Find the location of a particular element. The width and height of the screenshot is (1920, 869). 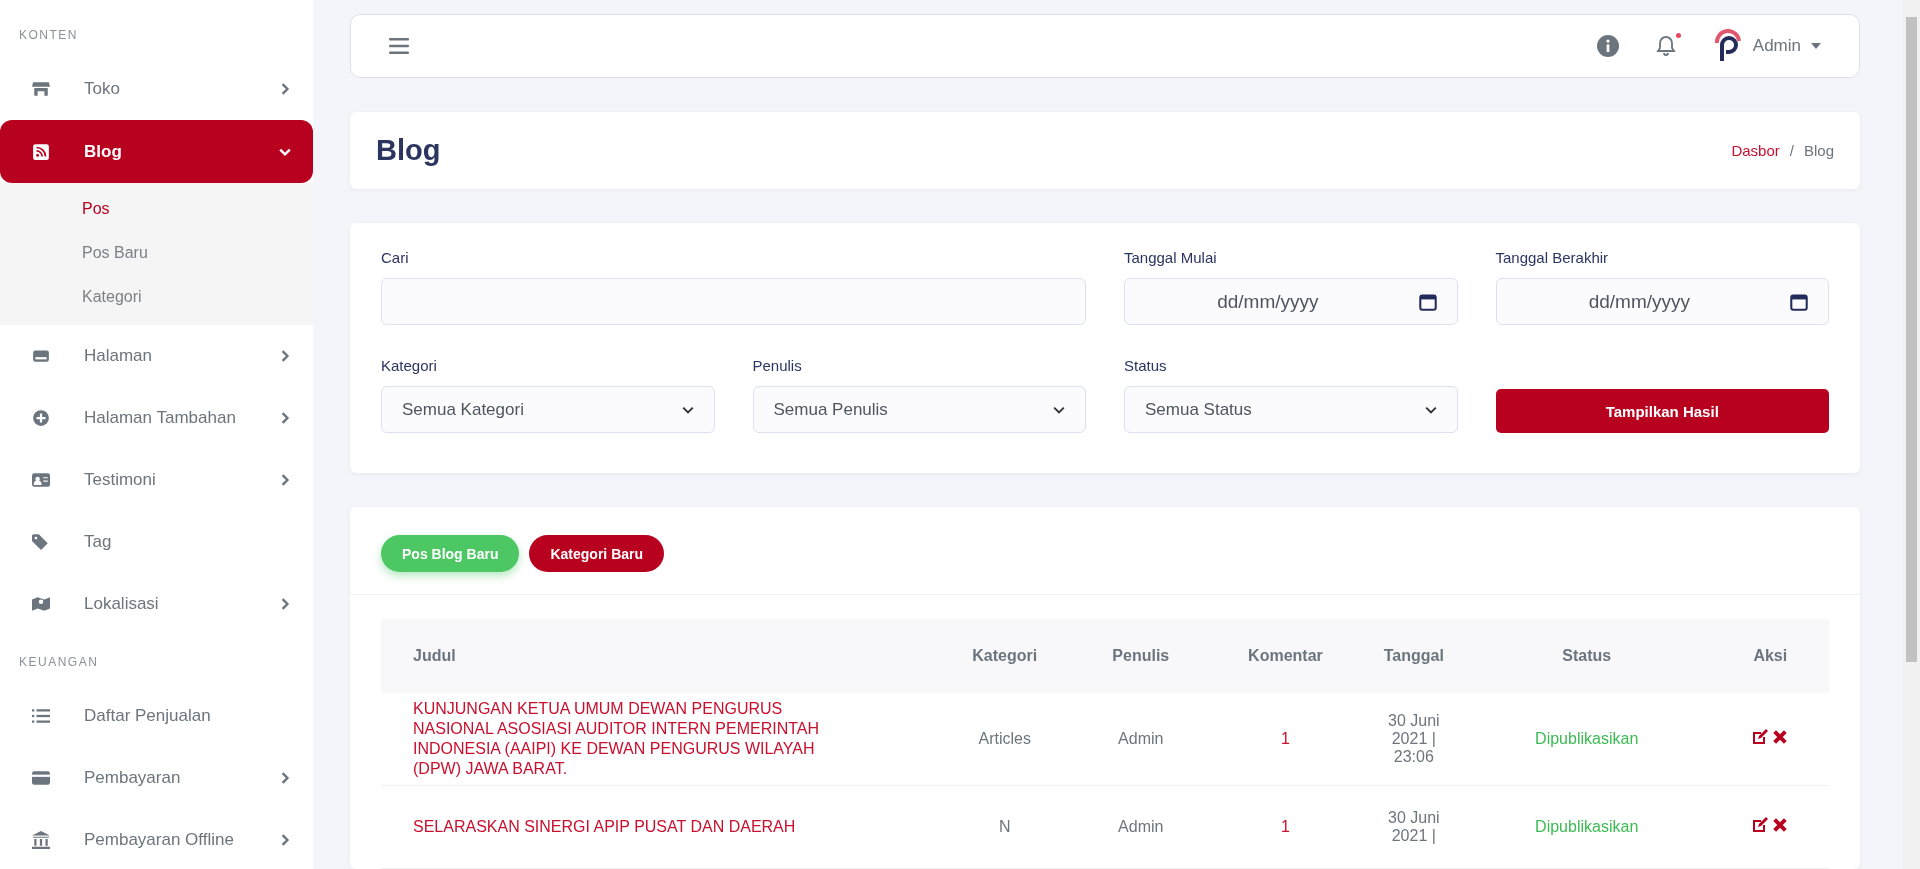

show-results-button: Tampilkan Hasil is located at coordinates (1662, 411).